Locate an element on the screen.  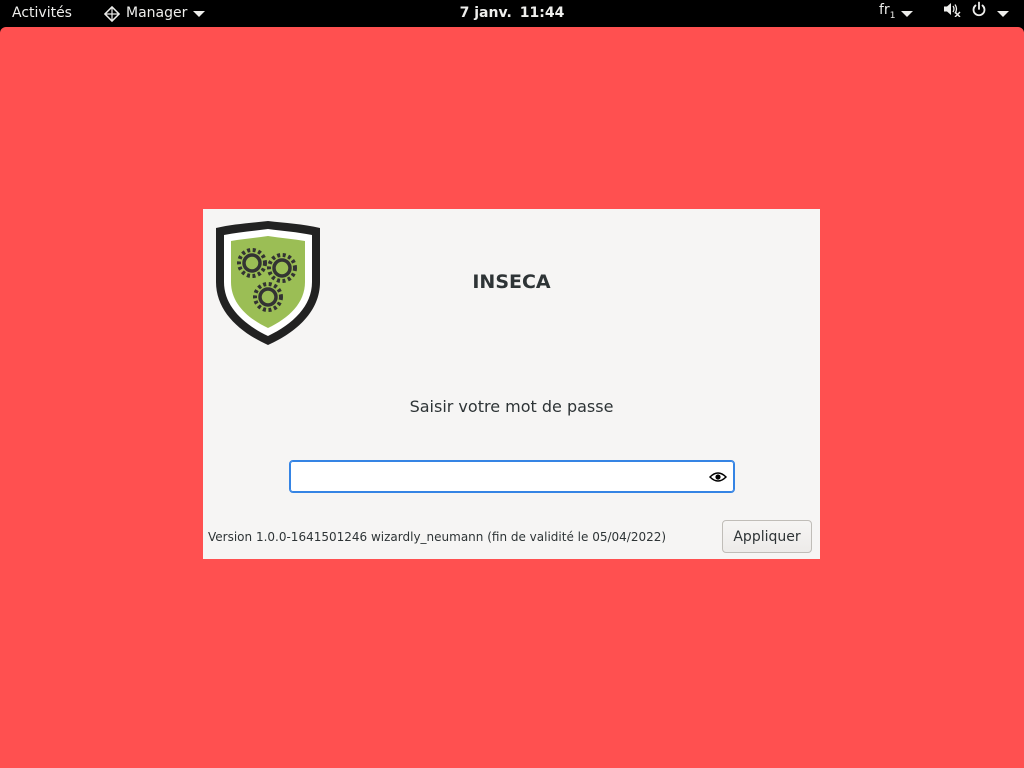
activities-button: Activités is located at coordinates (42, 13).